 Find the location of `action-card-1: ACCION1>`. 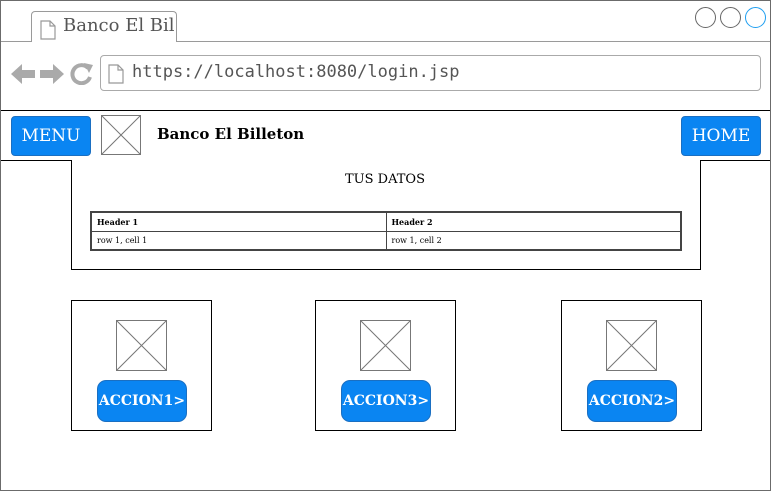

action-card-1: ACCION1> is located at coordinates (141, 365).